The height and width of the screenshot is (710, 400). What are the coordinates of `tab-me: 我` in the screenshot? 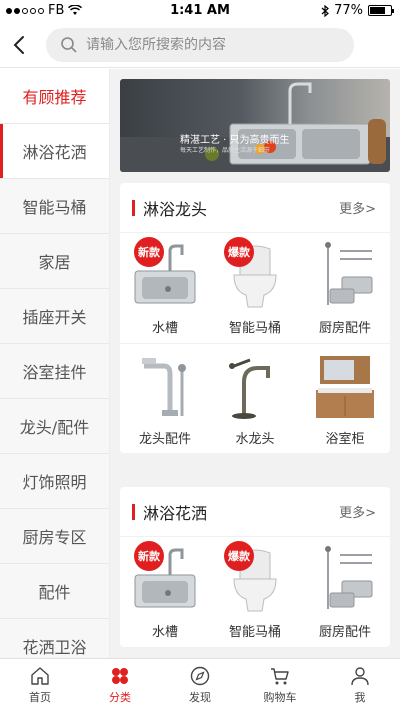 It's located at (360, 684).